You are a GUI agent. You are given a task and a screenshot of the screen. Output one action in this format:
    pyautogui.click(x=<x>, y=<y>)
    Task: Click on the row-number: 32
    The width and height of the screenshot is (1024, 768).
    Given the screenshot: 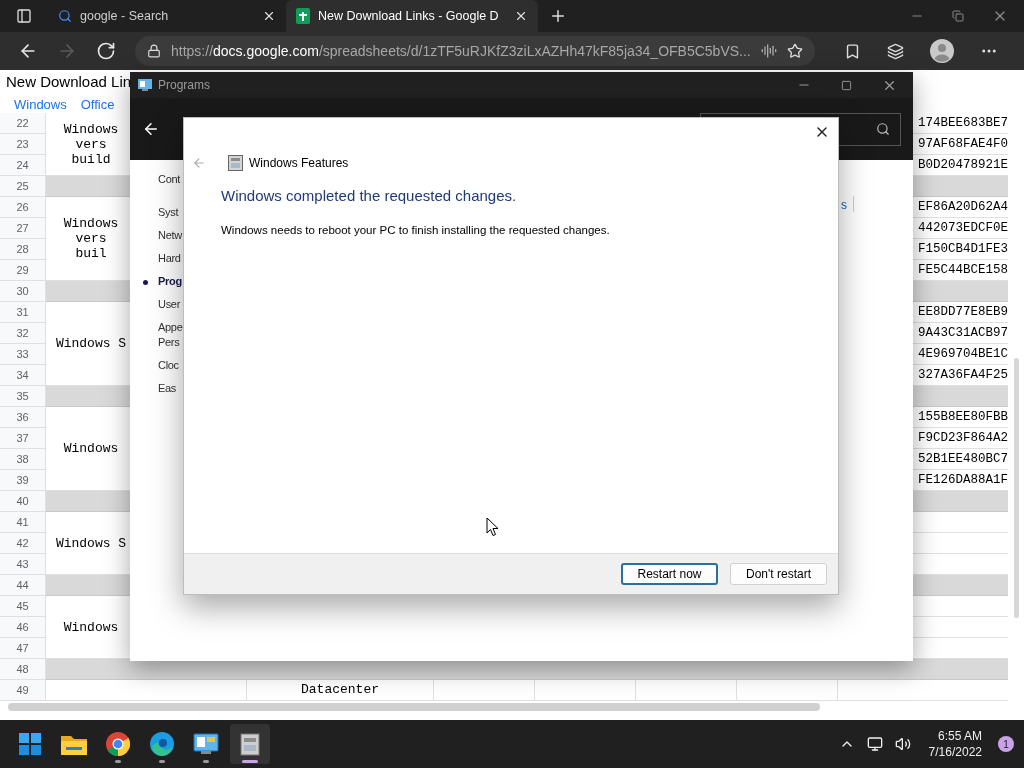 What is the action you would take?
    pyautogui.click(x=22, y=333)
    